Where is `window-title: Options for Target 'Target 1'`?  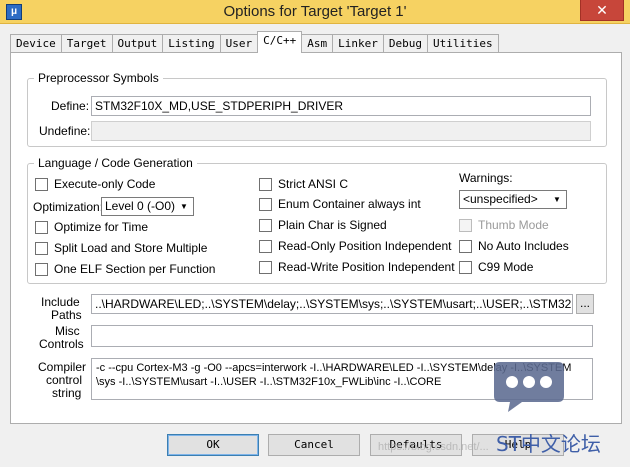
window-title: Options for Target 'Target 1' is located at coordinates (315, 11).